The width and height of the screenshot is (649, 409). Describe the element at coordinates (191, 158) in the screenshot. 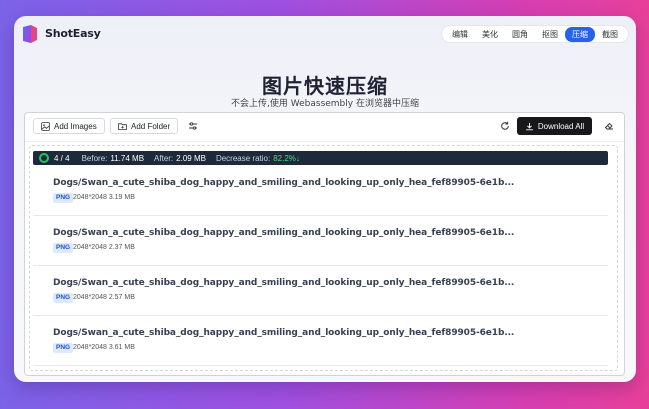

I see `after-value: 2.09 MB` at that location.